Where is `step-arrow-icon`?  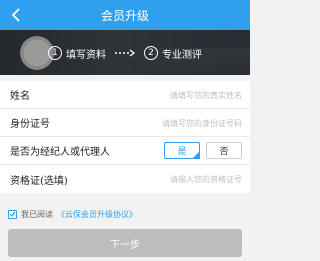
step-arrow-icon is located at coordinates (125, 53).